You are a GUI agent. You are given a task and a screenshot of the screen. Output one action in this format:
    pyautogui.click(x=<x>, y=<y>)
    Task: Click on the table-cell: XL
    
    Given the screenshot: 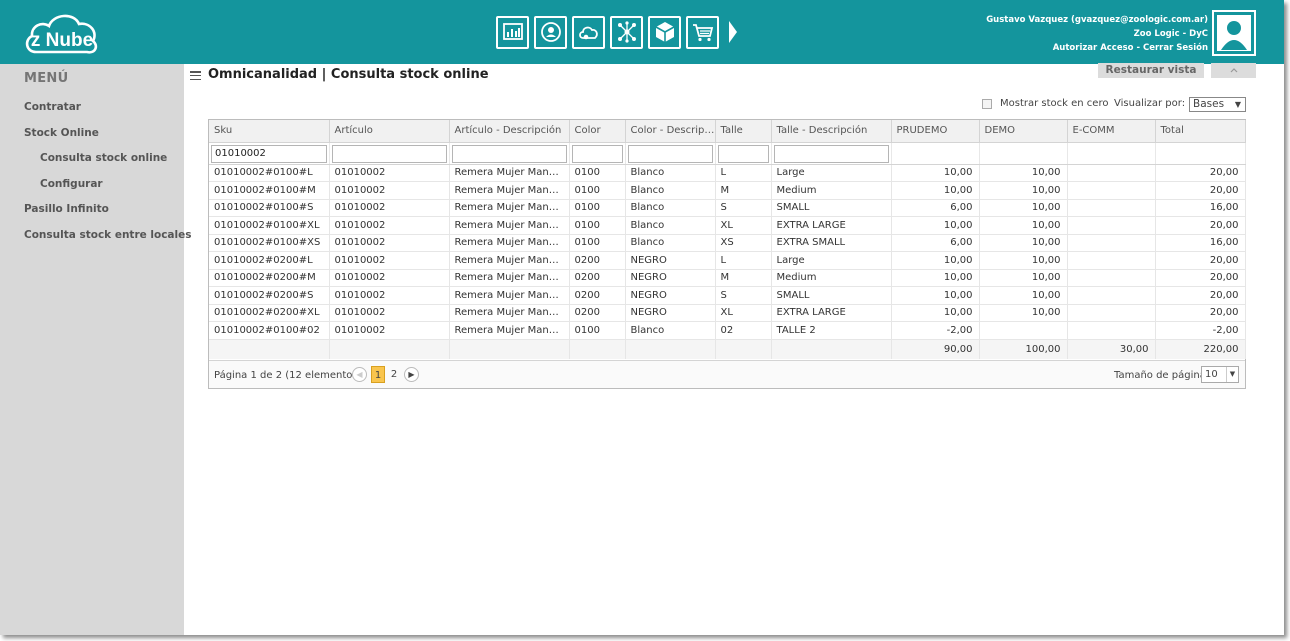 What is the action you would take?
    pyautogui.click(x=743, y=225)
    